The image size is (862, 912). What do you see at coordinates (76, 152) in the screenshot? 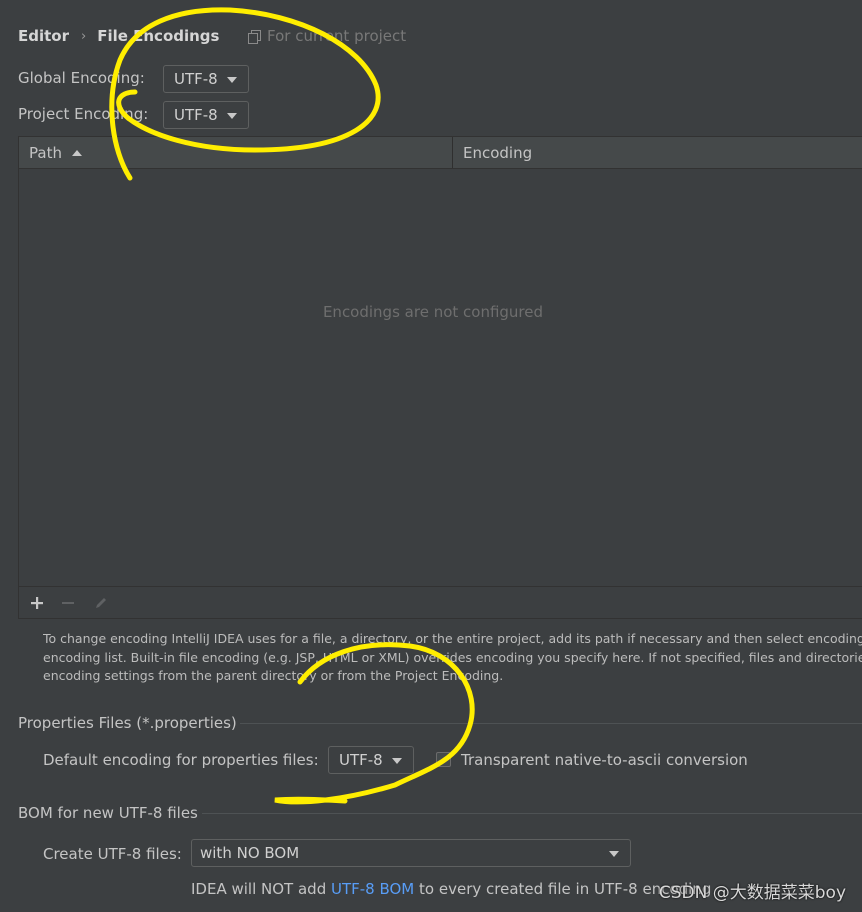
I see `sort-ascending-icon` at bounding box center [76, 152].